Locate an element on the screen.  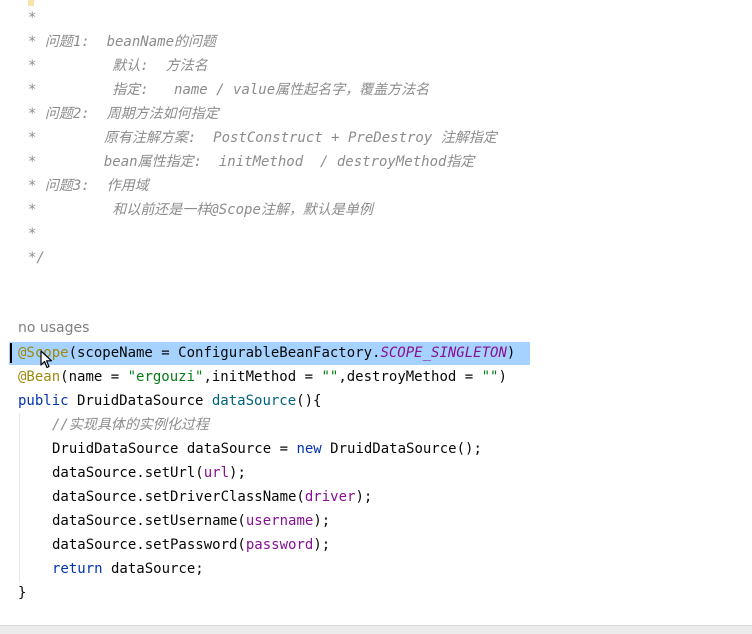
comment-line: * 指定: name / value属性起名字，覆盖方法名 is located at coordinates (228, 90).